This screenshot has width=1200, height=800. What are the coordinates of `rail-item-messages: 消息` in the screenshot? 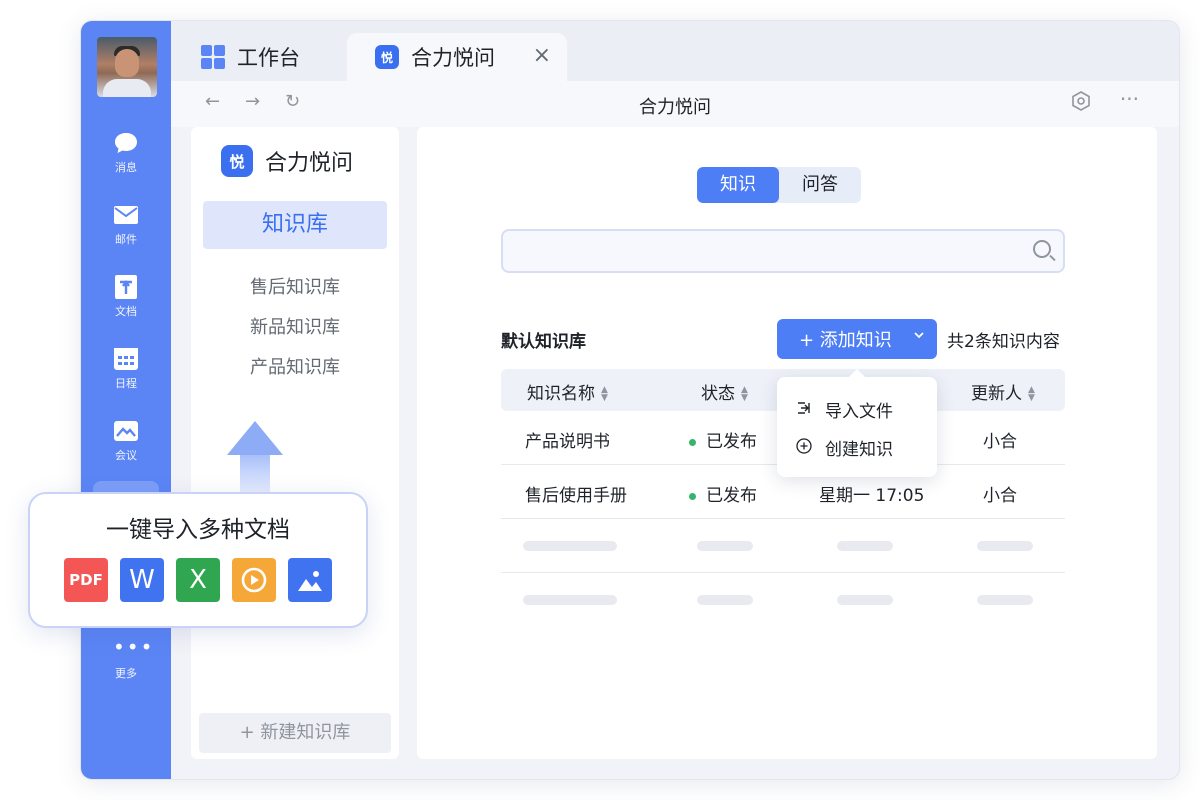 It's located at (126, 153).